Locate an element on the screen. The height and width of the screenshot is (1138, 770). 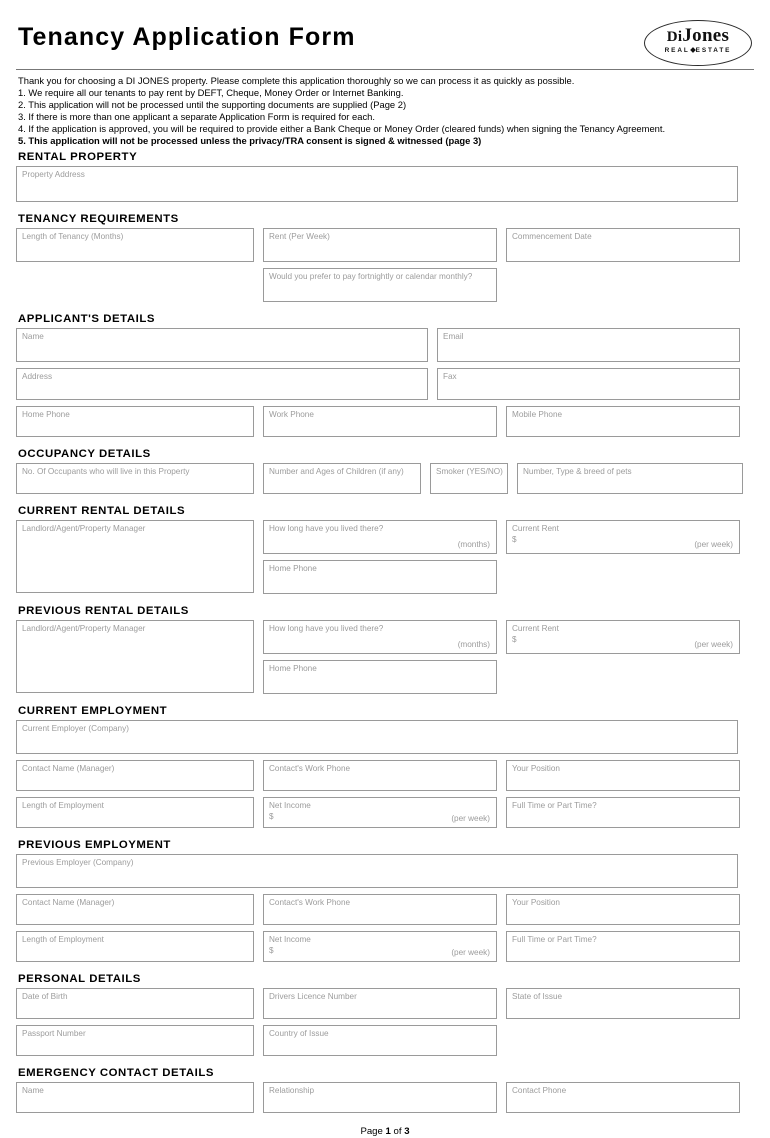
pets-field: Number, Type & breed of pets is located at coordinates (630, 479).